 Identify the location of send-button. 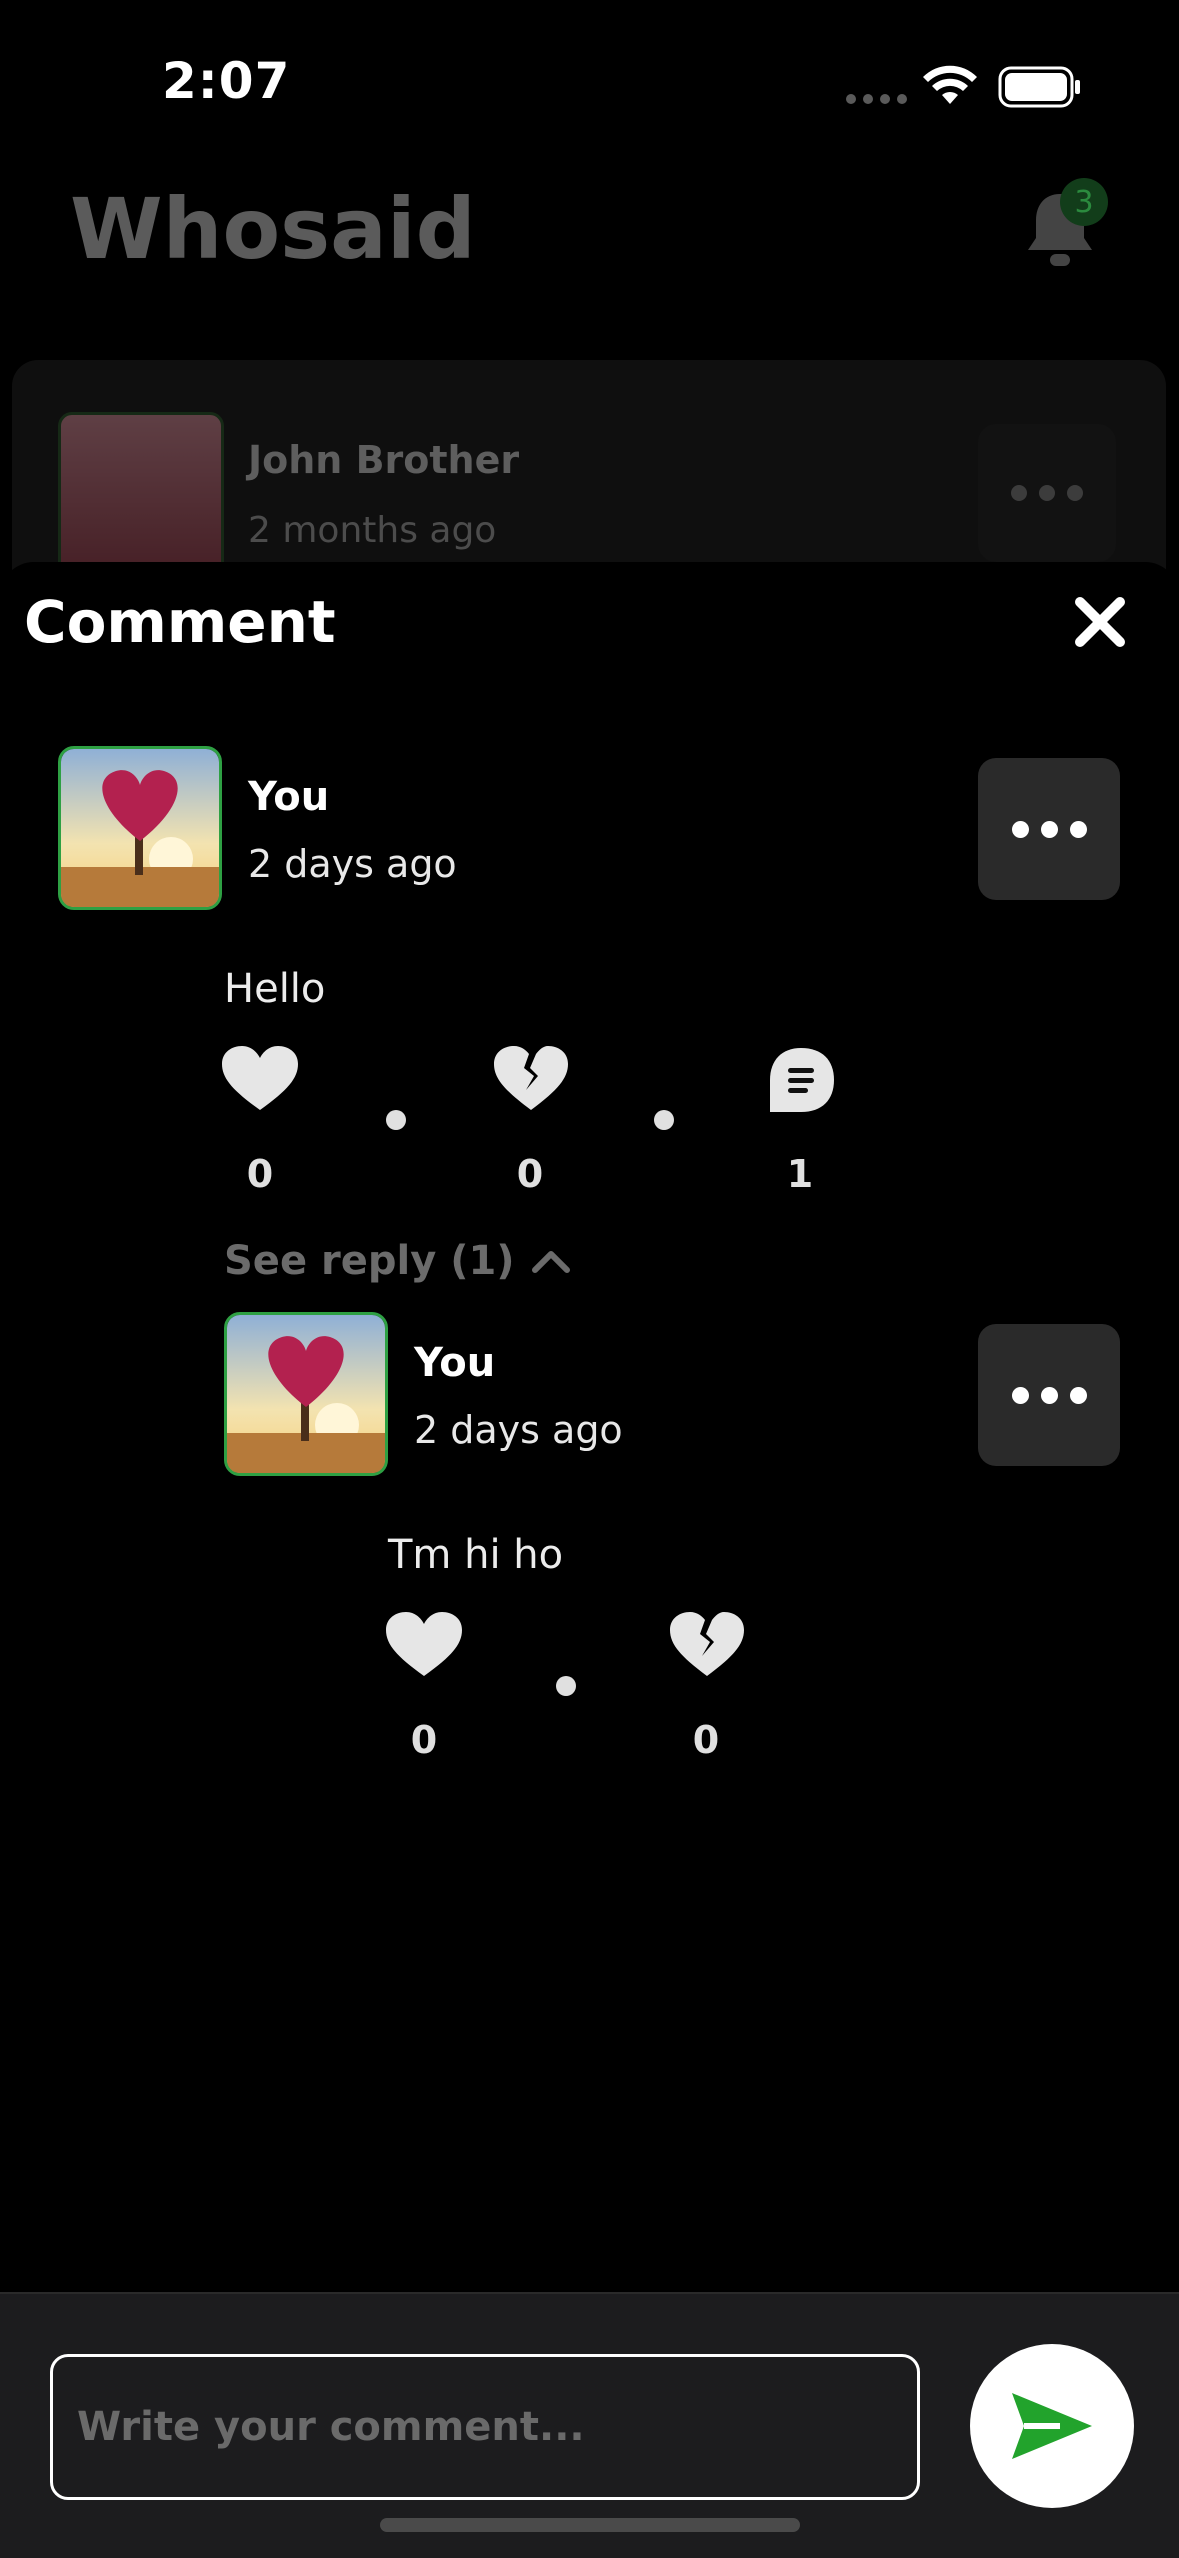
(1052, 2426).